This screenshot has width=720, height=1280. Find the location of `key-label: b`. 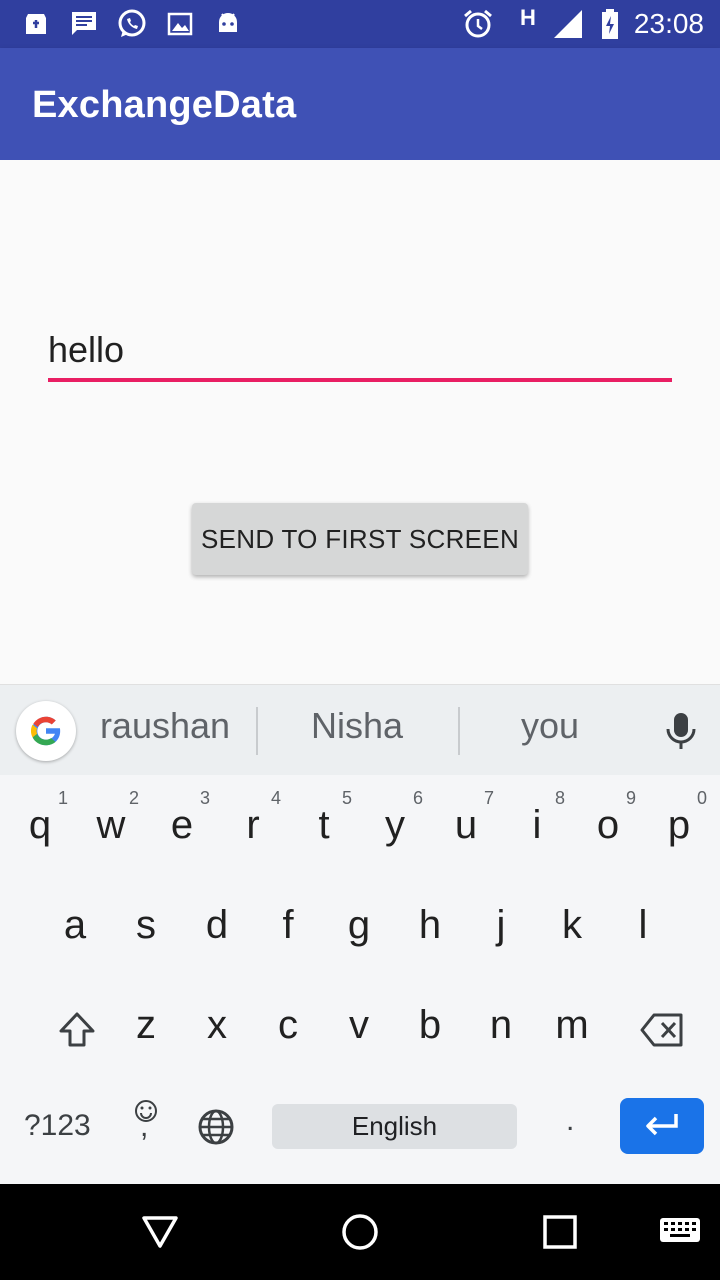

key-label: b is located at coordinates (430, 1025).